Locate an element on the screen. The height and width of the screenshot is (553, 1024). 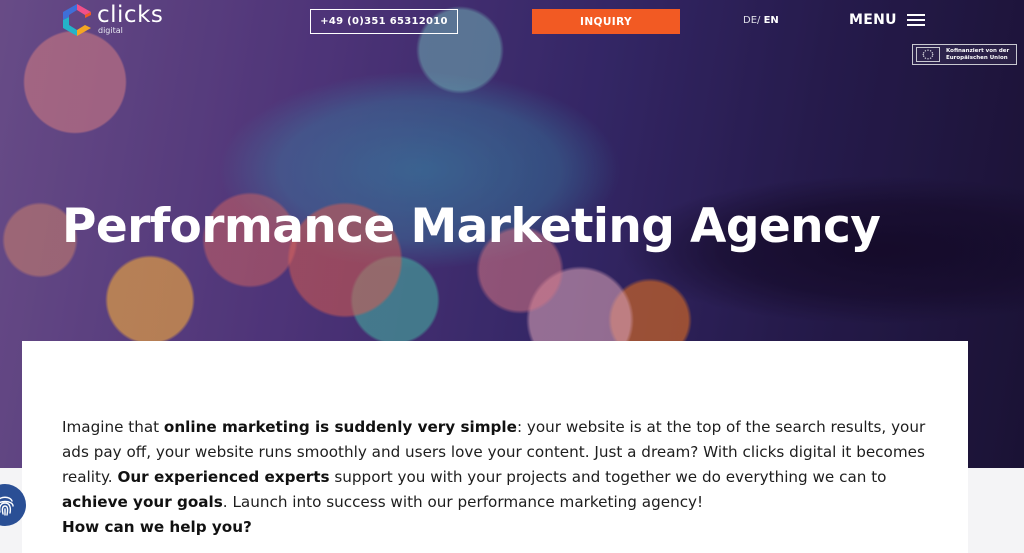
logo-link: clicks digital is located at coordinates (112, 20).